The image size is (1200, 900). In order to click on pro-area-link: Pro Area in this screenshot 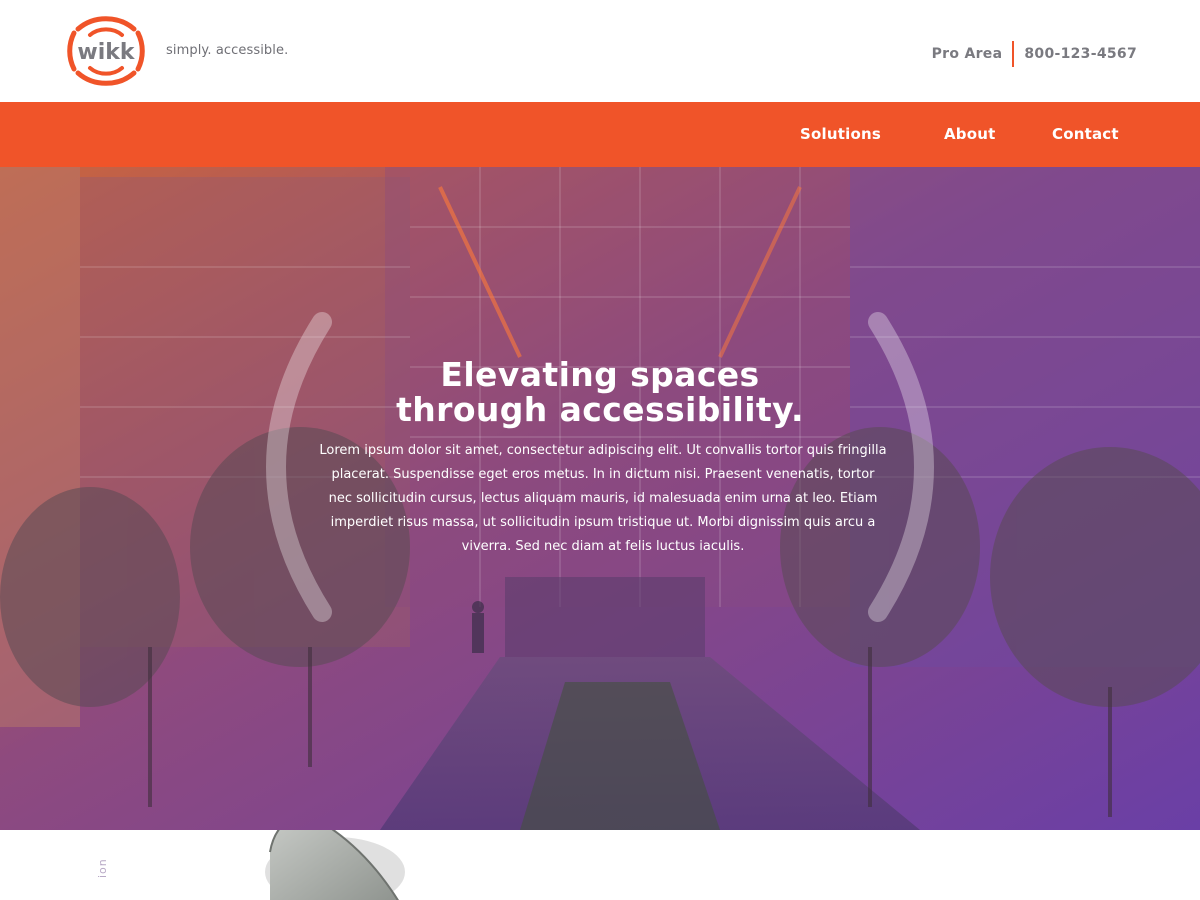, I will do `click(967, 54)`.